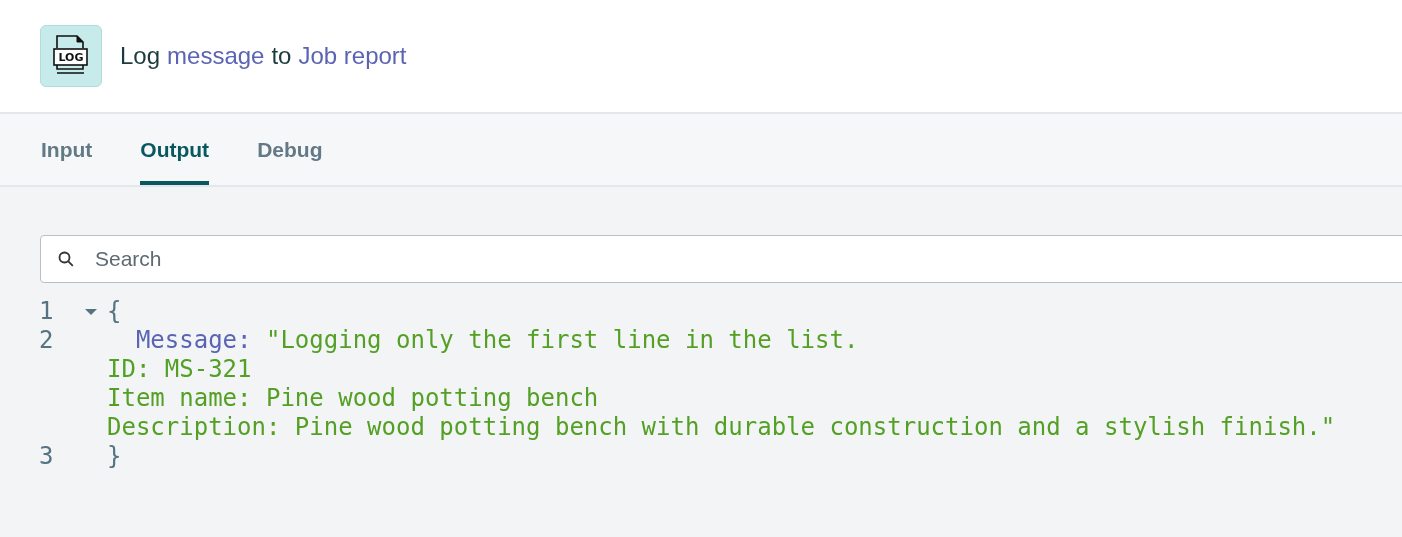 The height and width of the screenshot is (537, 1402). What do you see at coordinates (47, 311) in the screenshot?
I see `line-number: 1` at bounding box center [47, 311].